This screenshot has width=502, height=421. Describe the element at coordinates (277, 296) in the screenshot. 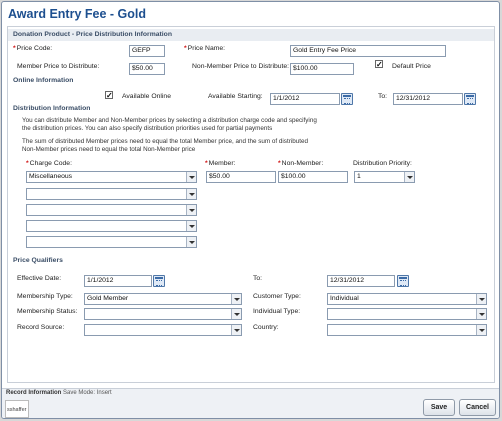

I see `customer-type-label: Customer Type:` at that location.